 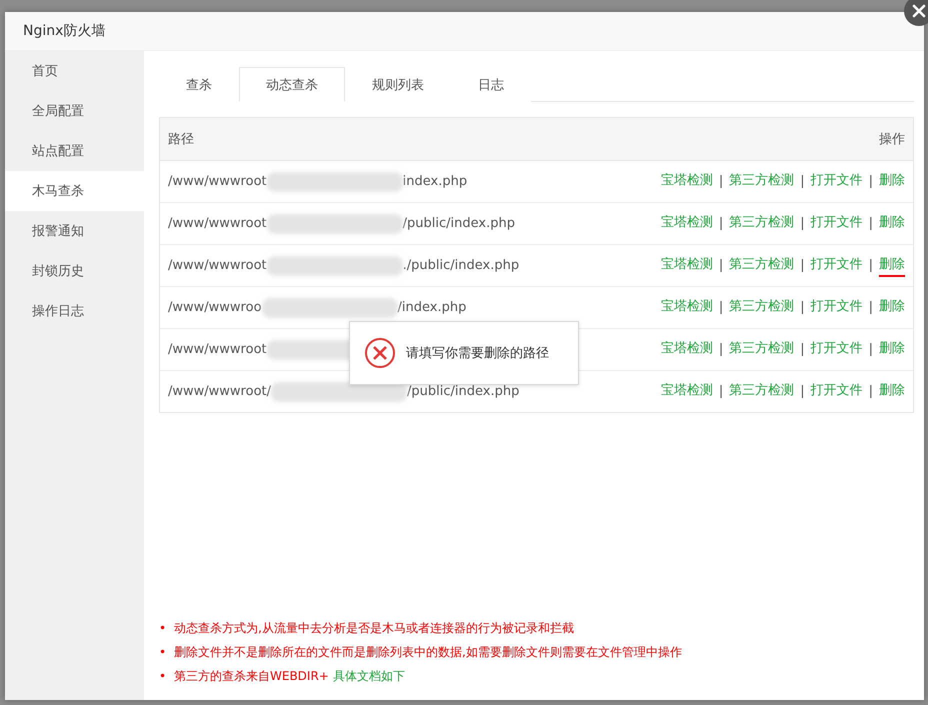 I want to click on docs-link: 具体文档如下, so click(x=368, y=676).